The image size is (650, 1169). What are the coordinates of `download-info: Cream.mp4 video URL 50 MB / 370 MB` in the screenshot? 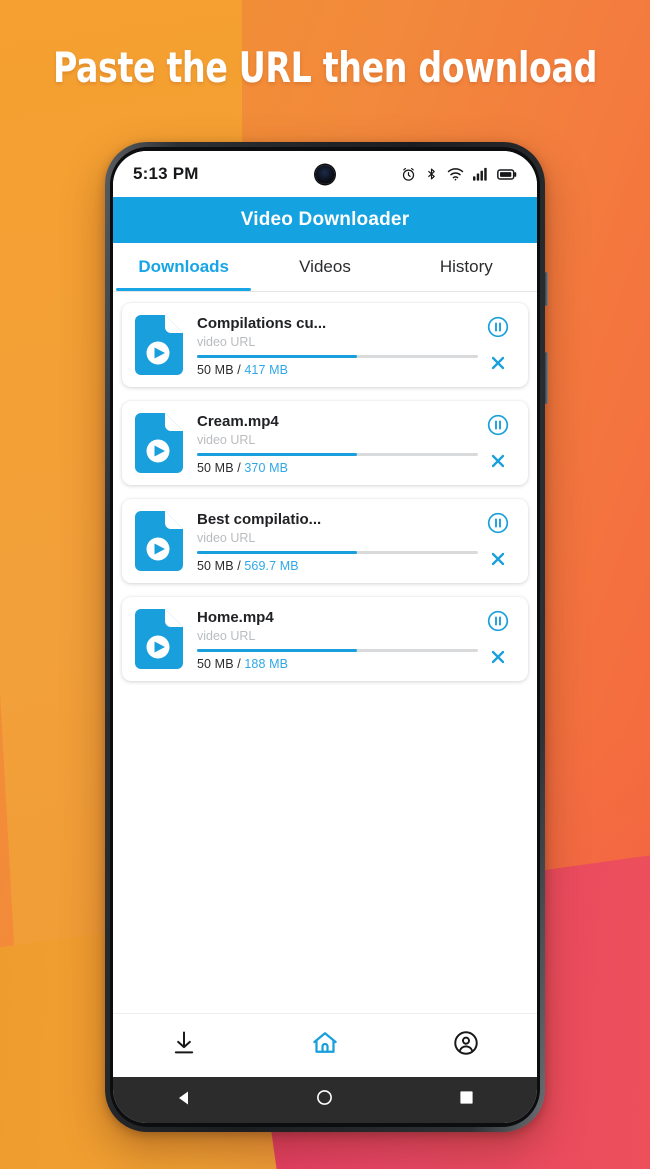 It's located at (337, 443).